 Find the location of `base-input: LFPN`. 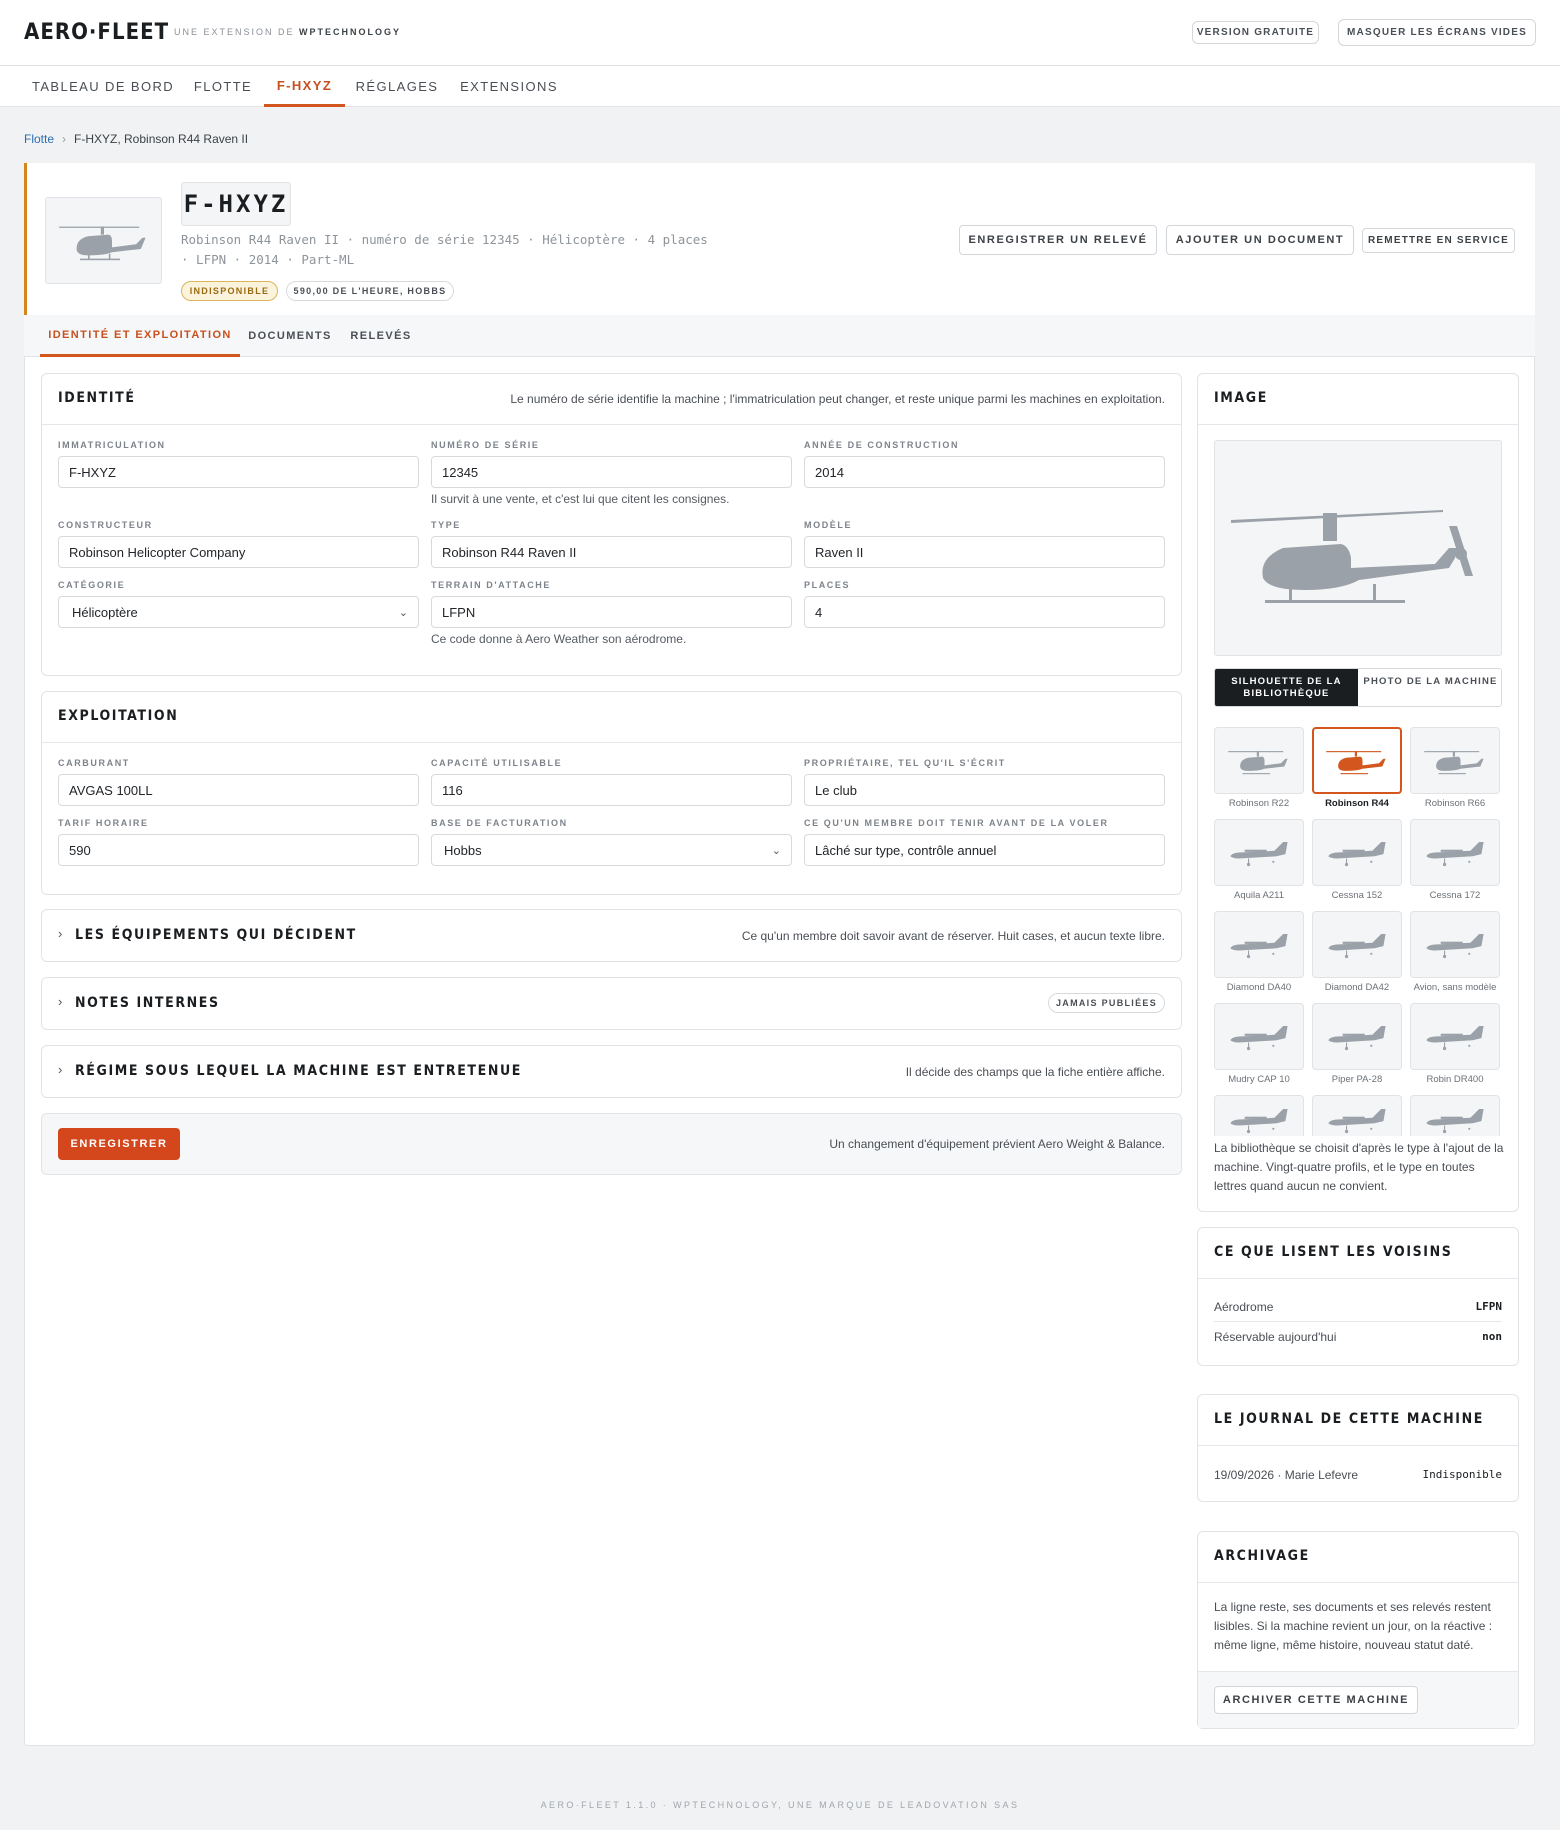

base-input: LFPN is located at coordinates (611, 612).